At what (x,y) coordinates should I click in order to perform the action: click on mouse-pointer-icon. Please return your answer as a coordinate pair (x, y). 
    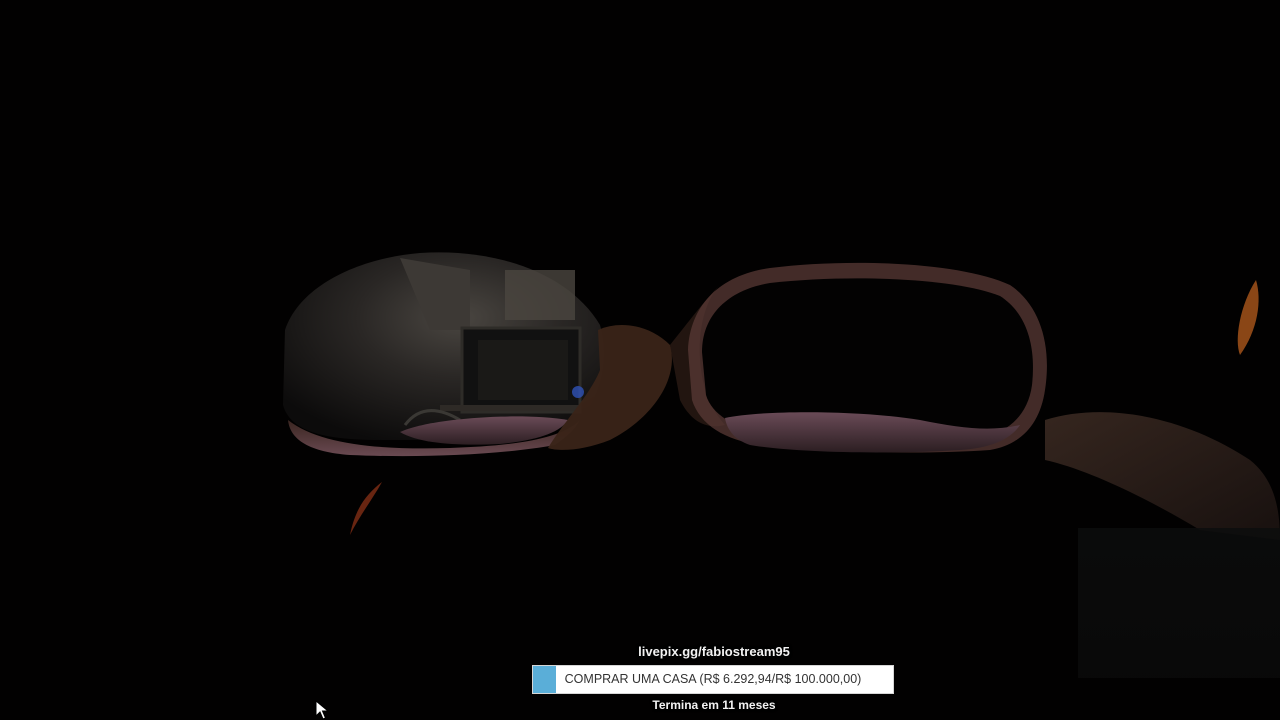
    Looking at the image, I should click on (322, 710).